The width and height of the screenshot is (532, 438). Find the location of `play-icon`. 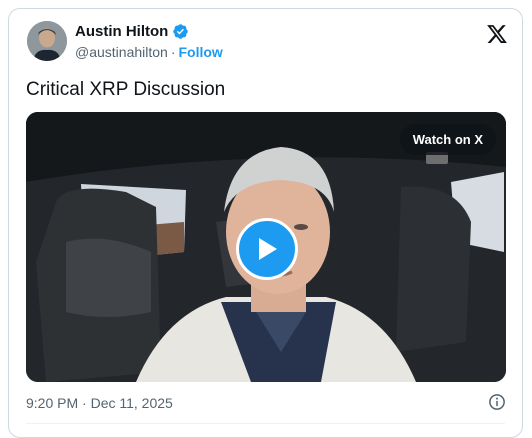

play-icon is located at coordinates (268, 249).